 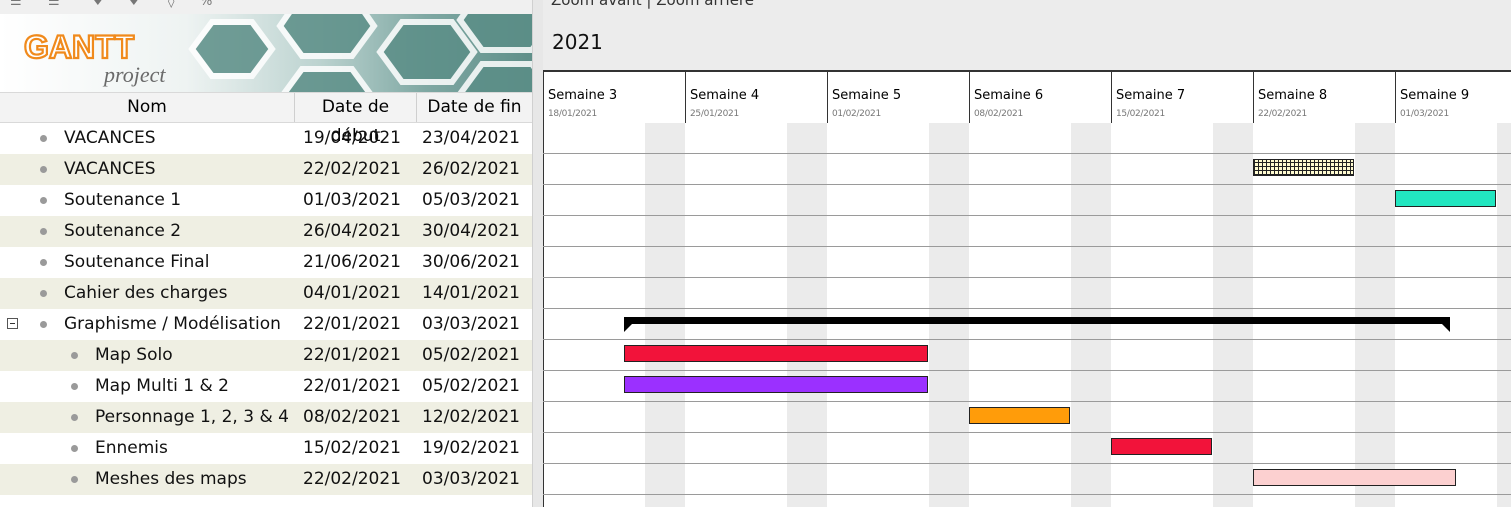 I want to click on week-column-header: Semaine 5 01/02/2021, so click(x=898, y=97).